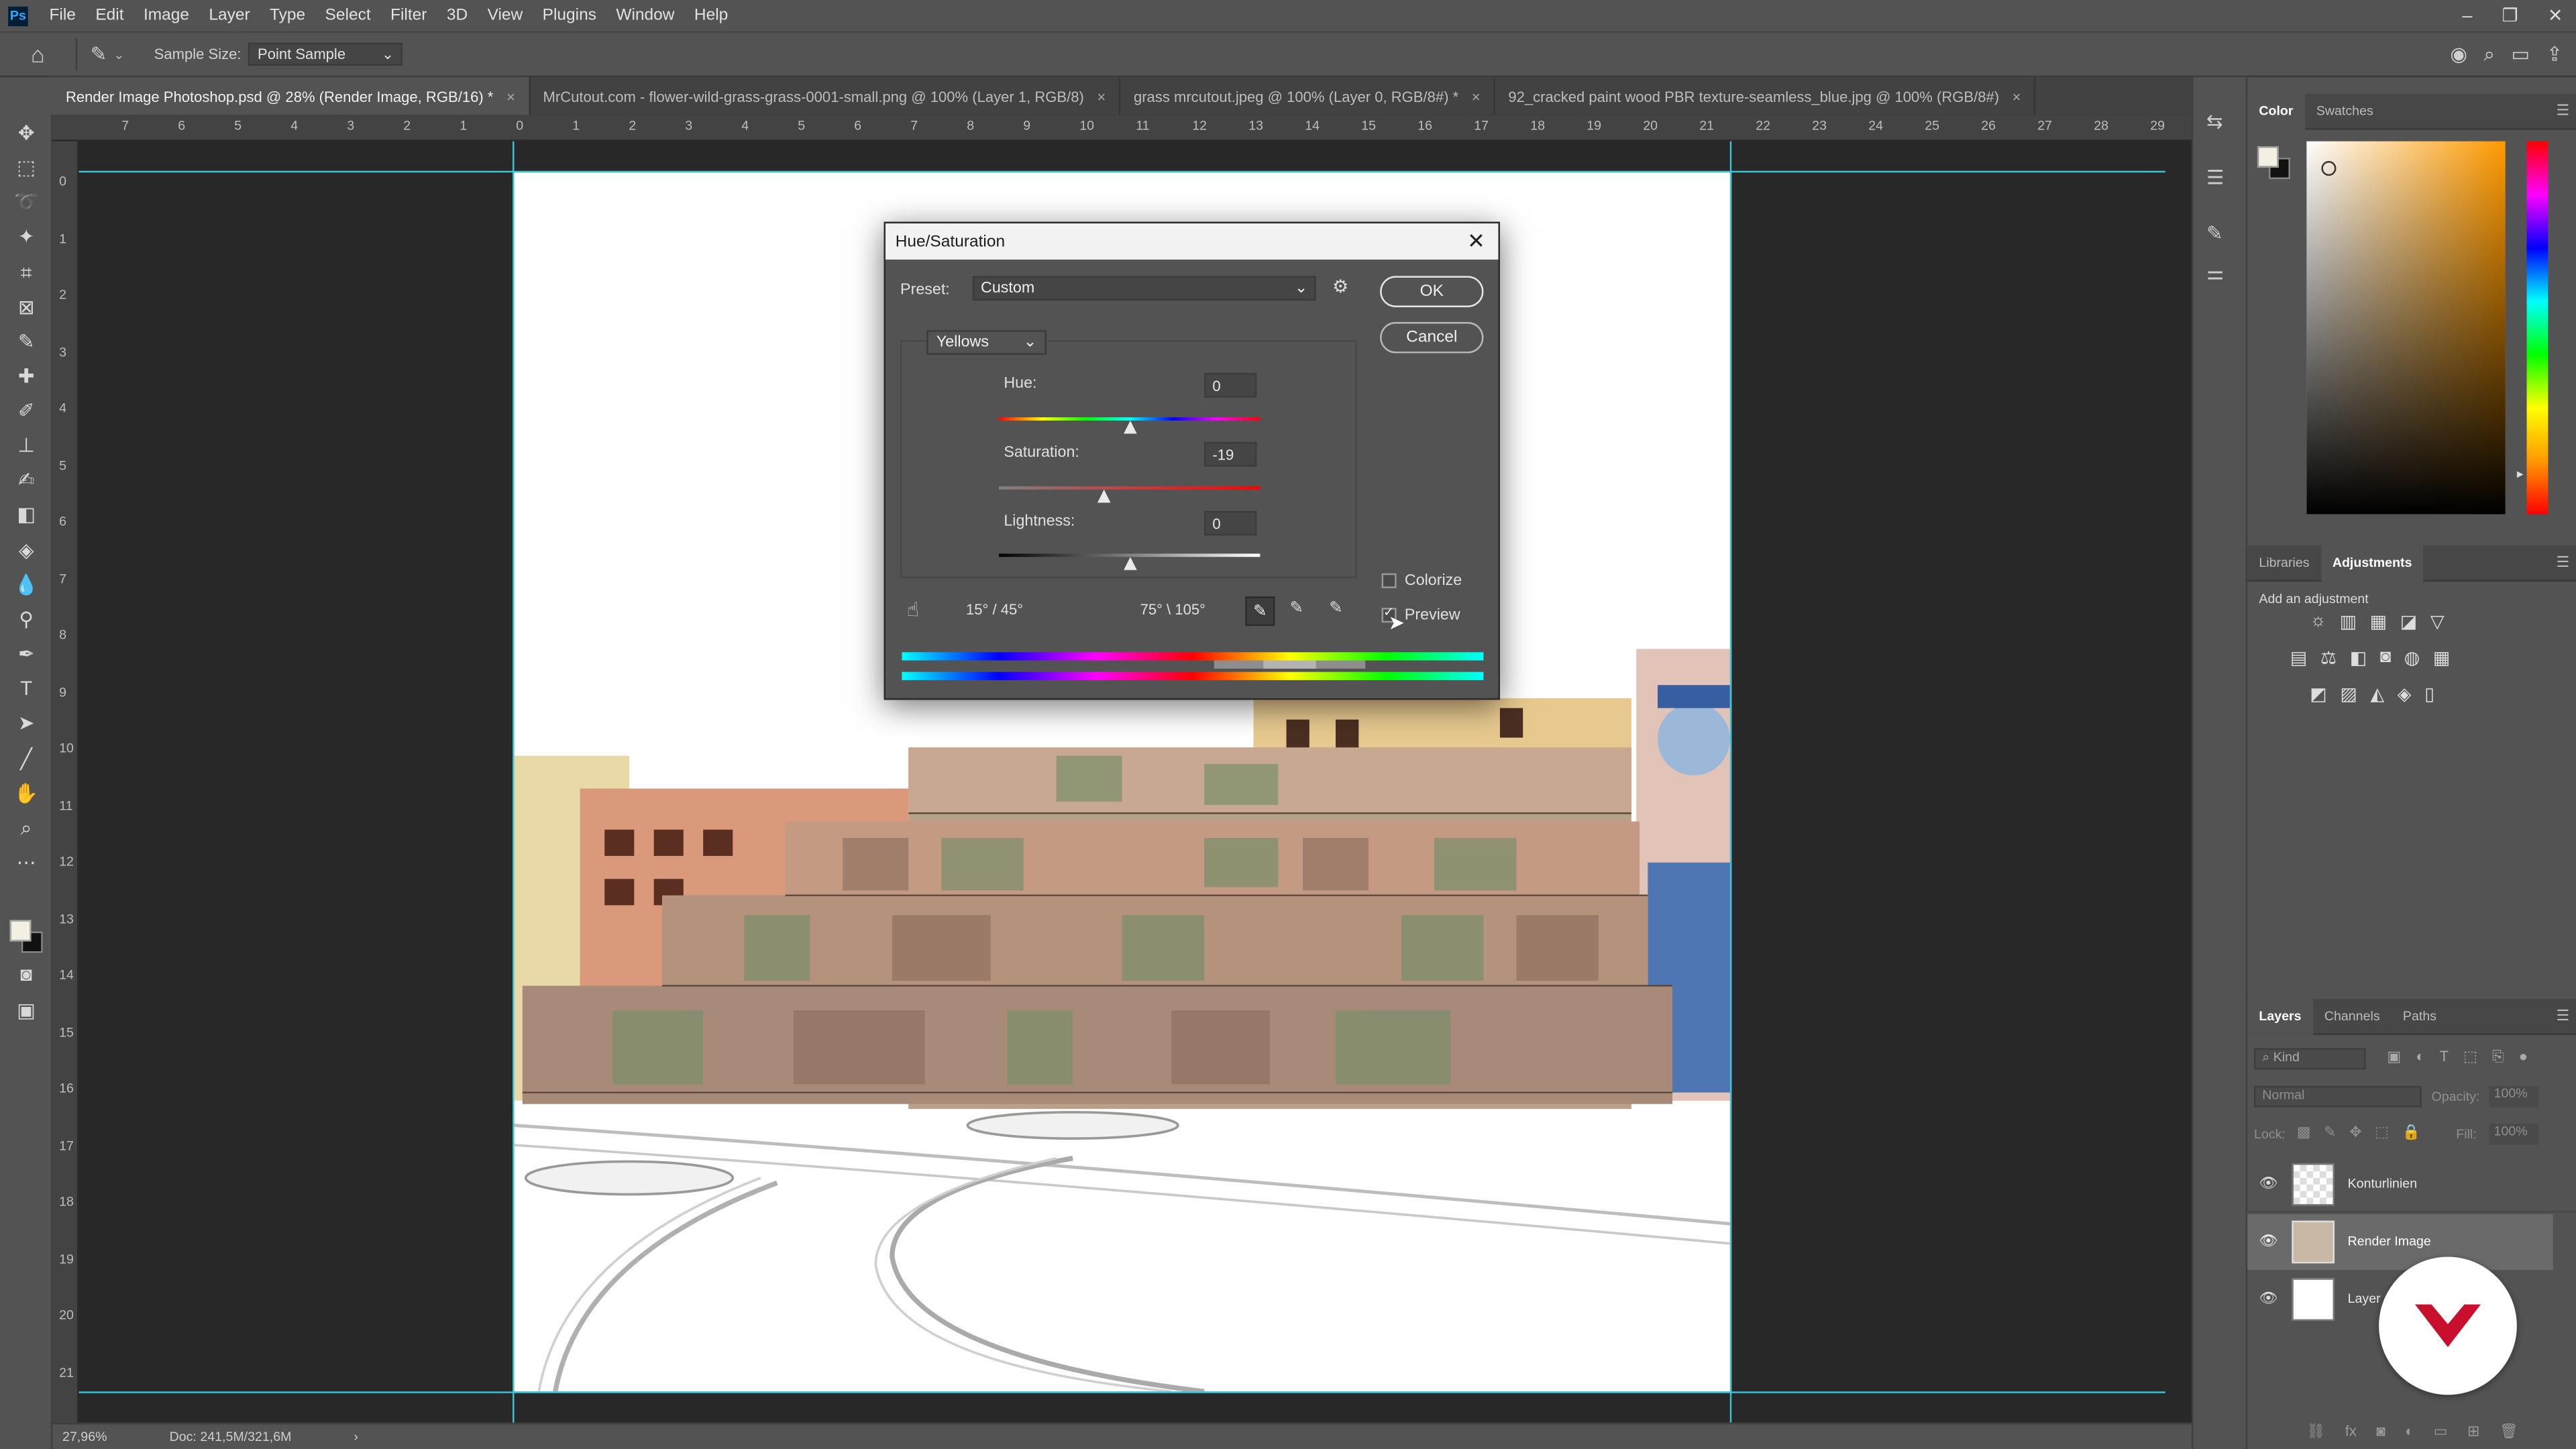 The height and width of the screenshot is (1449, 2576). I want to click on menu-view: View, so click(505, 16).